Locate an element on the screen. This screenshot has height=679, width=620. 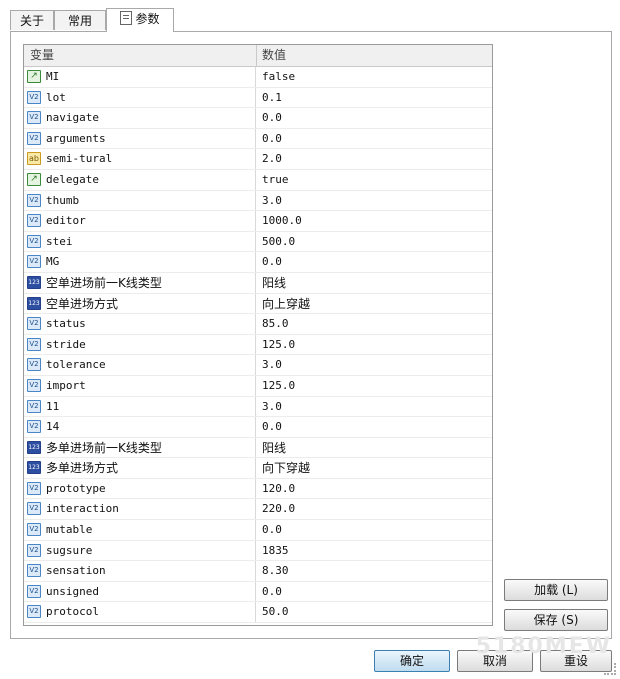
name-cell: 123 空单进场前一K线类型 is located at coordinates (140, 282).